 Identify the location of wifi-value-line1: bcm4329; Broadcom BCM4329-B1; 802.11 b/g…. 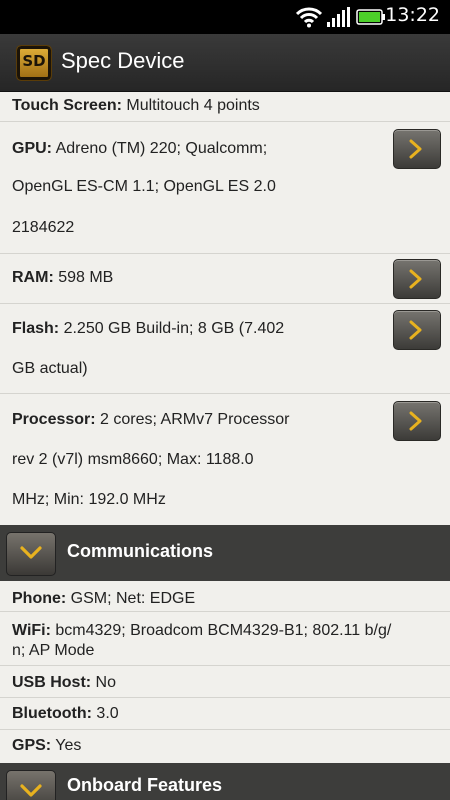
(221, 630).